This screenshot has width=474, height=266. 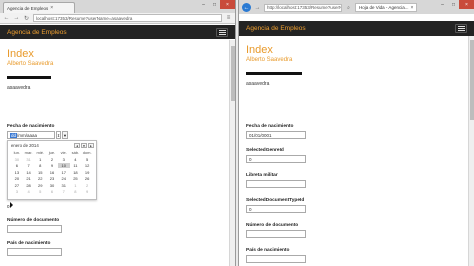 What do you see at coordinates (75, 152) in the screenshot?
I see `date-picker-weekday: sáb.` at bounding box center [75, 152].